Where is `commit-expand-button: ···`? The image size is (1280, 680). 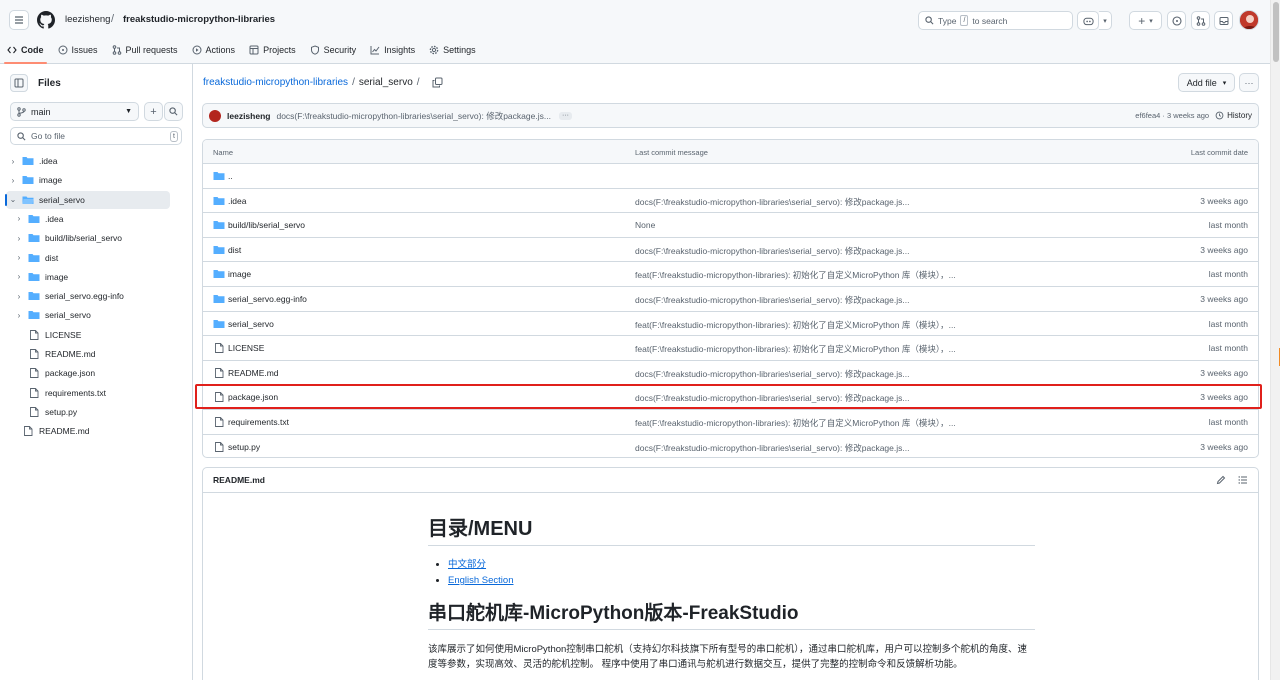 commit-expand-button: ··· is located at coordinates (565, 115).